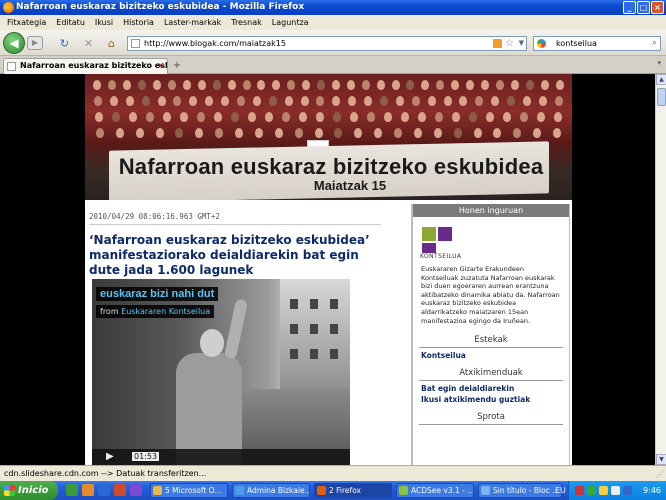  I want to click on bookmark-star-icon: ☆, so click(509, 43).